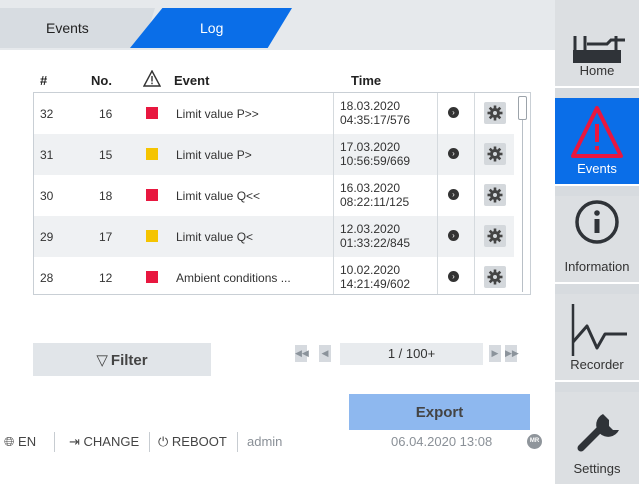  What do you see at coordinates (74, 441) in the screenshot?
I see `login-icon: ⇥` at bounding box center [74, 441].